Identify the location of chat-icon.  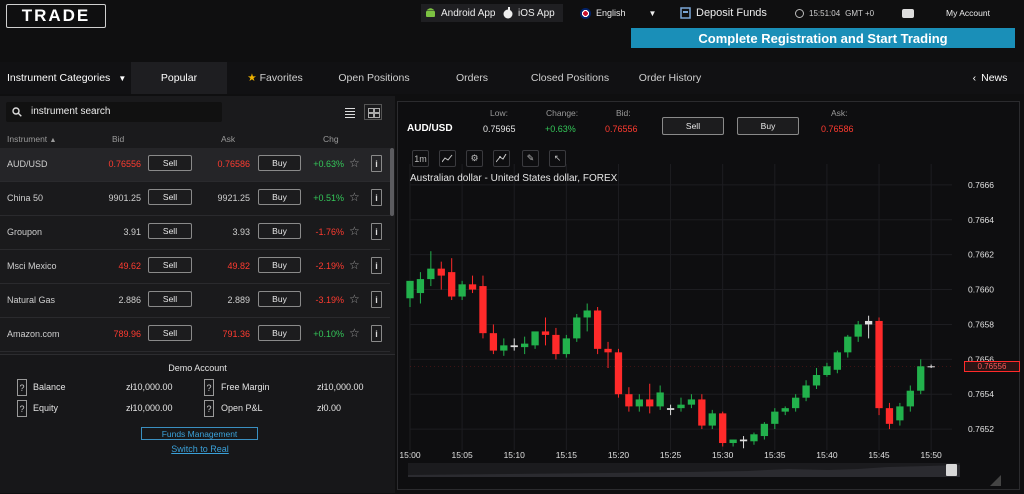
(908, 13).